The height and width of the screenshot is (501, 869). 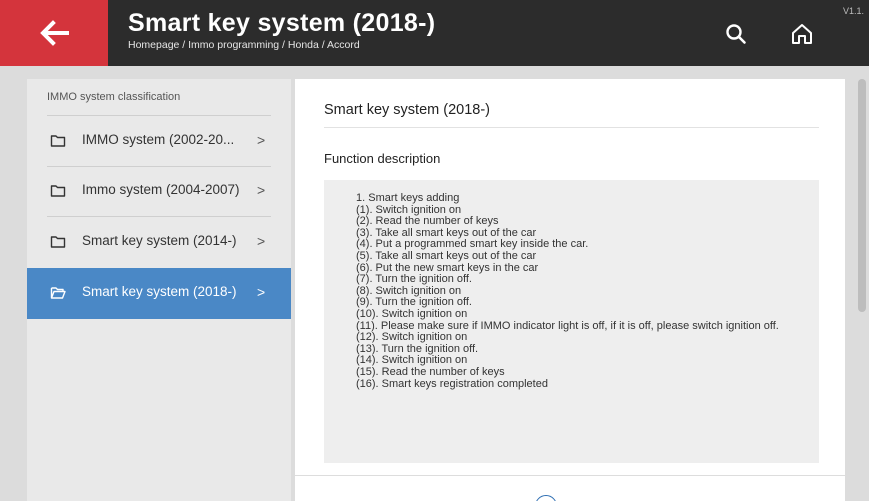 What do you see at coordinates (58, 293) in the screenshot?
I see `folder-open-icon` at bounding box center [58, 293].